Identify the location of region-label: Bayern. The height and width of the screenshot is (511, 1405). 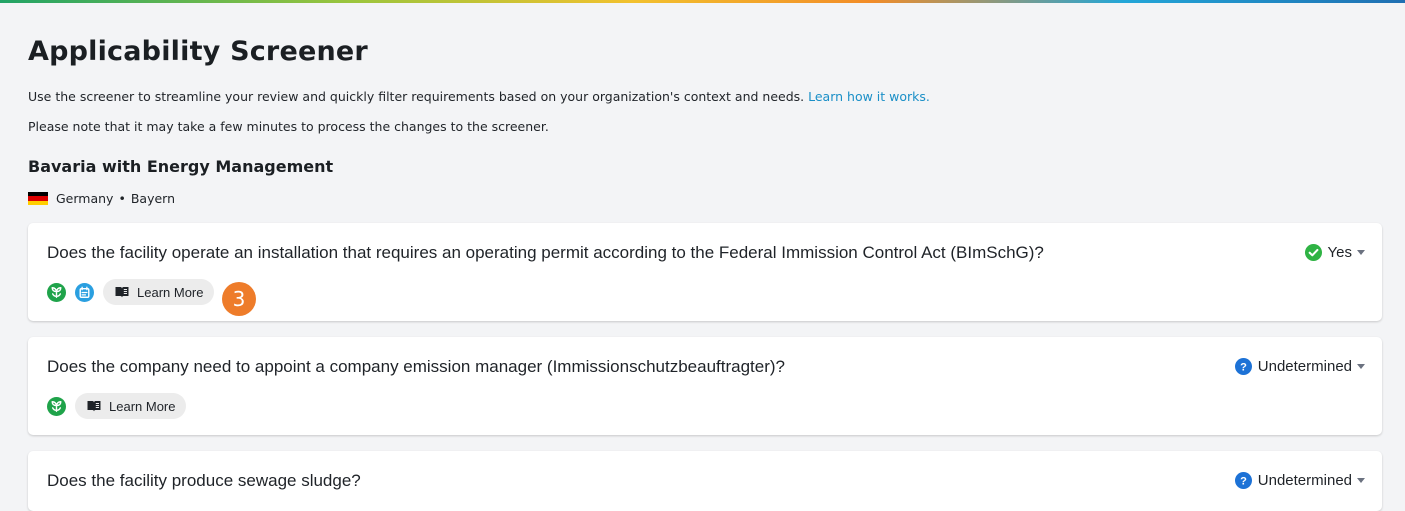
(152, 198).